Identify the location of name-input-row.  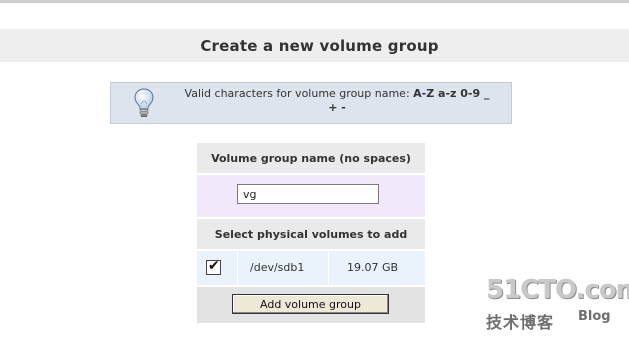
(311, 196).